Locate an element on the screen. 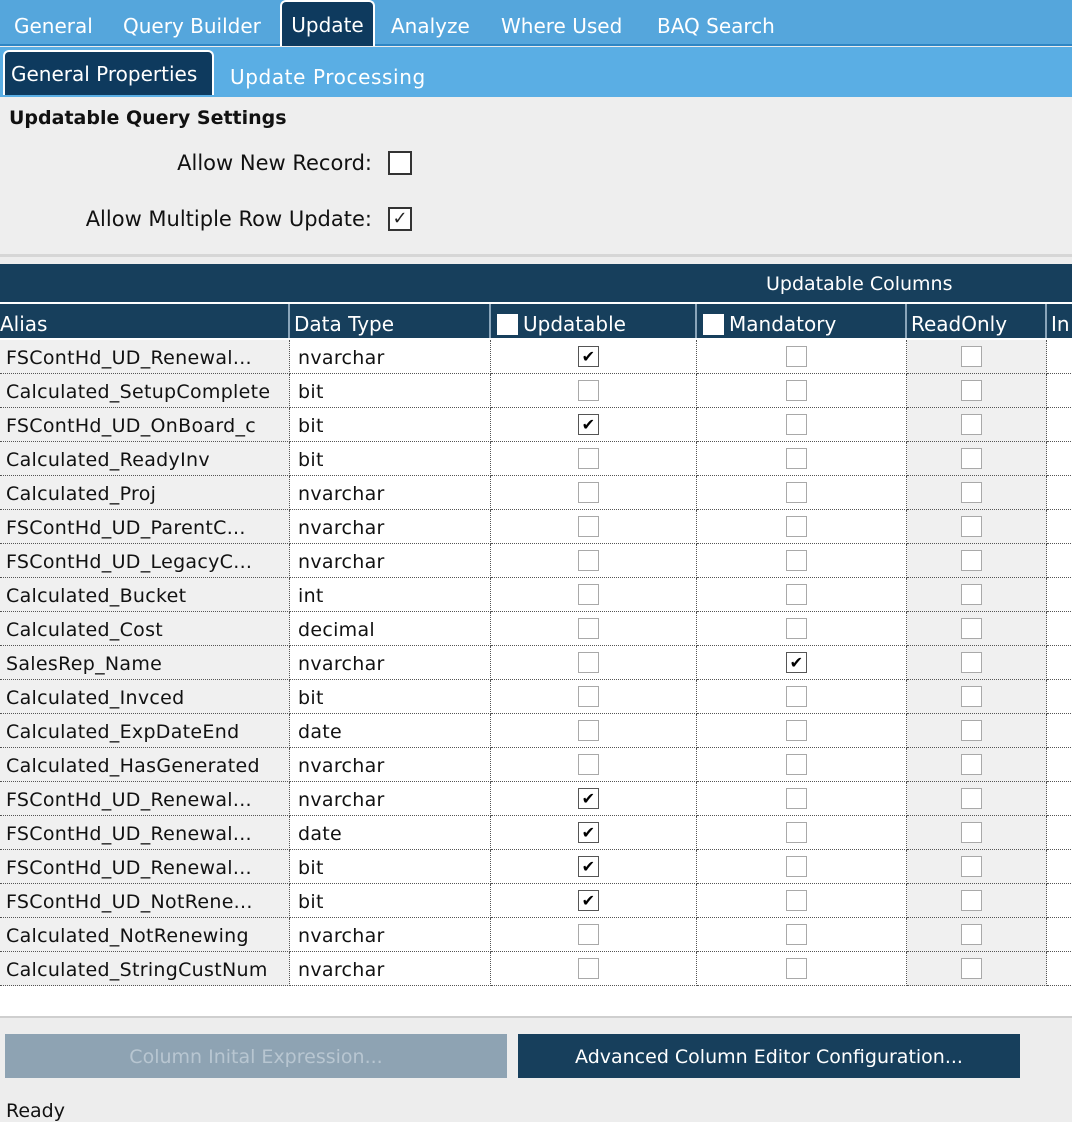 This screenshot has width=1072, height=1122. table-row: Calculated_SetupComplete bit is located at coordinates (536, 391).